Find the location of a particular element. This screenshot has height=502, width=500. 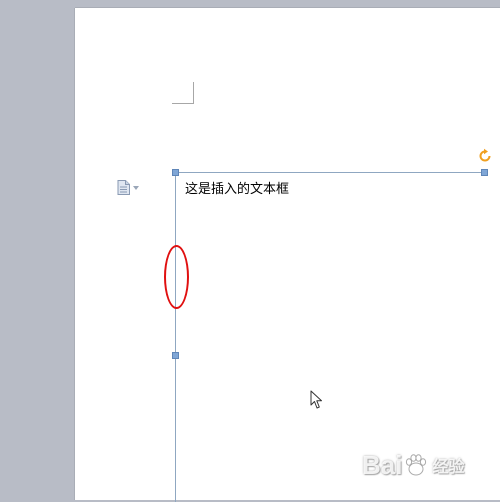

paste-options-button is located at coordinates (132, 187).